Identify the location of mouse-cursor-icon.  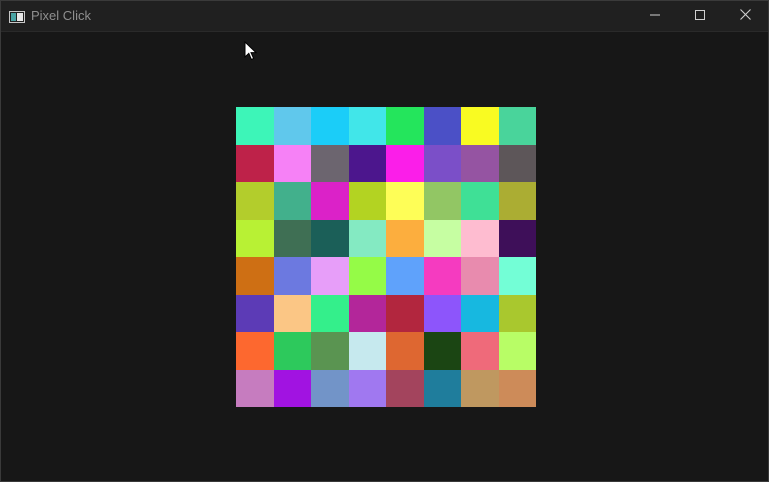
(251, 50).